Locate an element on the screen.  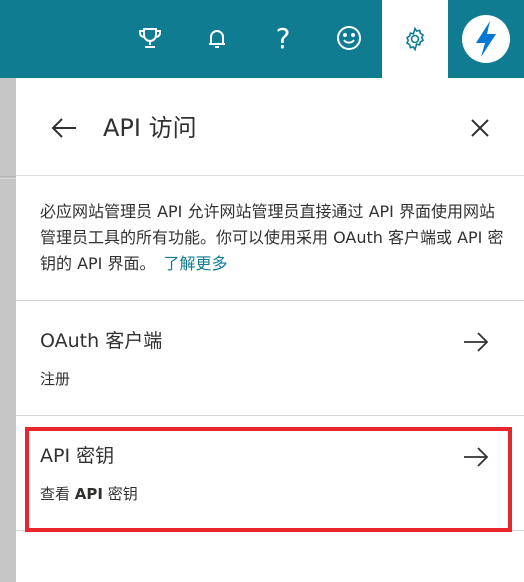
learn-more-link: 了解更多 is located at coordinates (196, 263).